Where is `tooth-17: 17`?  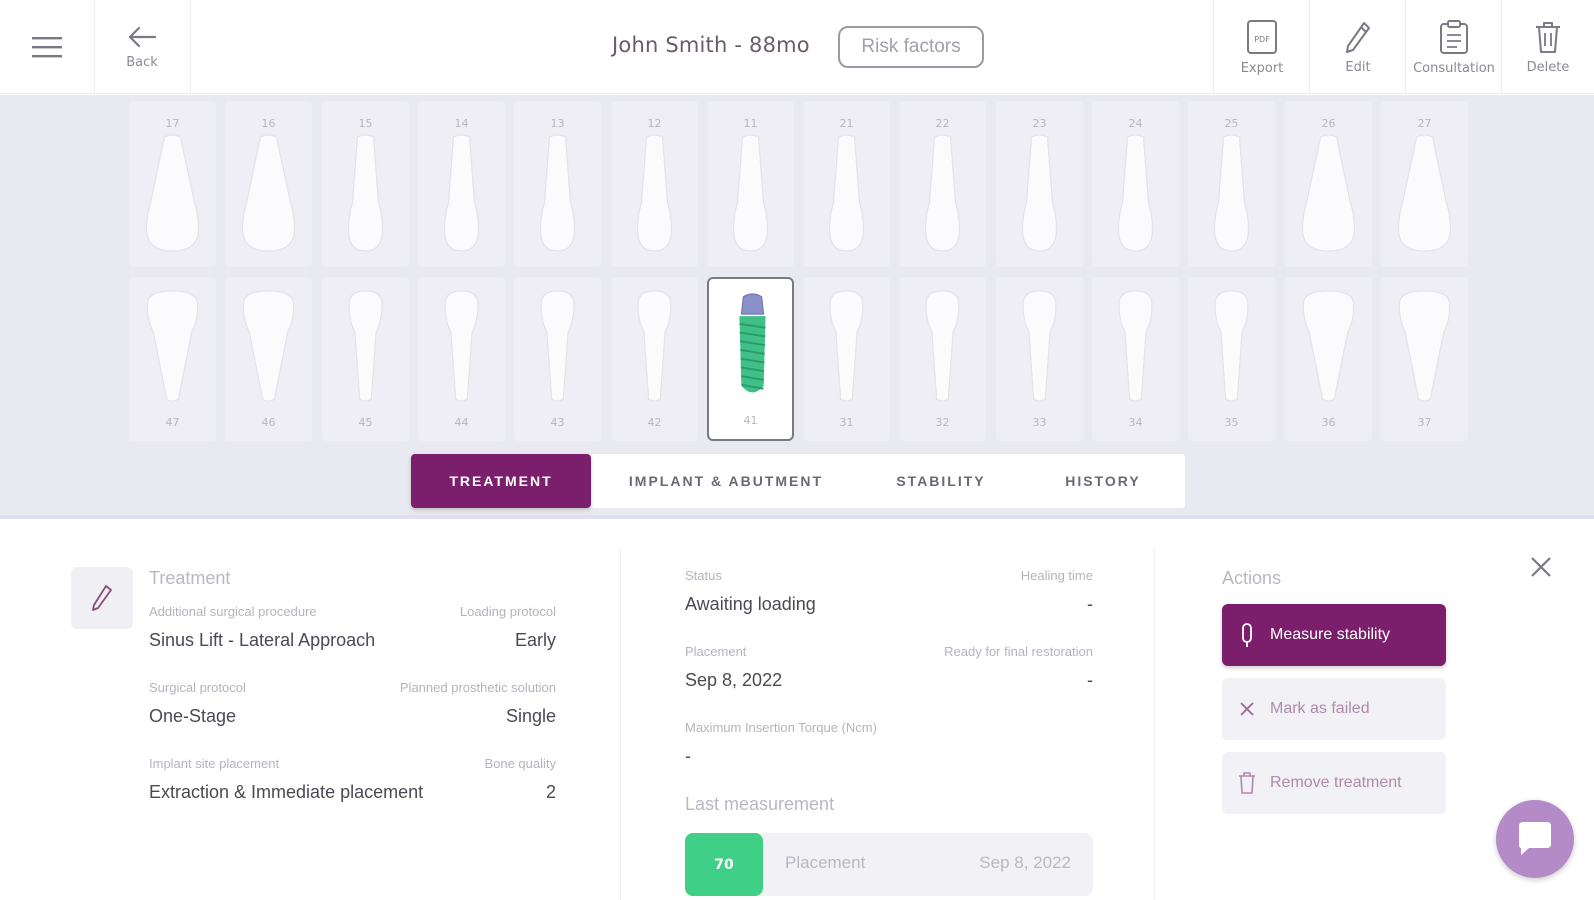 tooth-17: 17 is located at coordinates (172, 184).